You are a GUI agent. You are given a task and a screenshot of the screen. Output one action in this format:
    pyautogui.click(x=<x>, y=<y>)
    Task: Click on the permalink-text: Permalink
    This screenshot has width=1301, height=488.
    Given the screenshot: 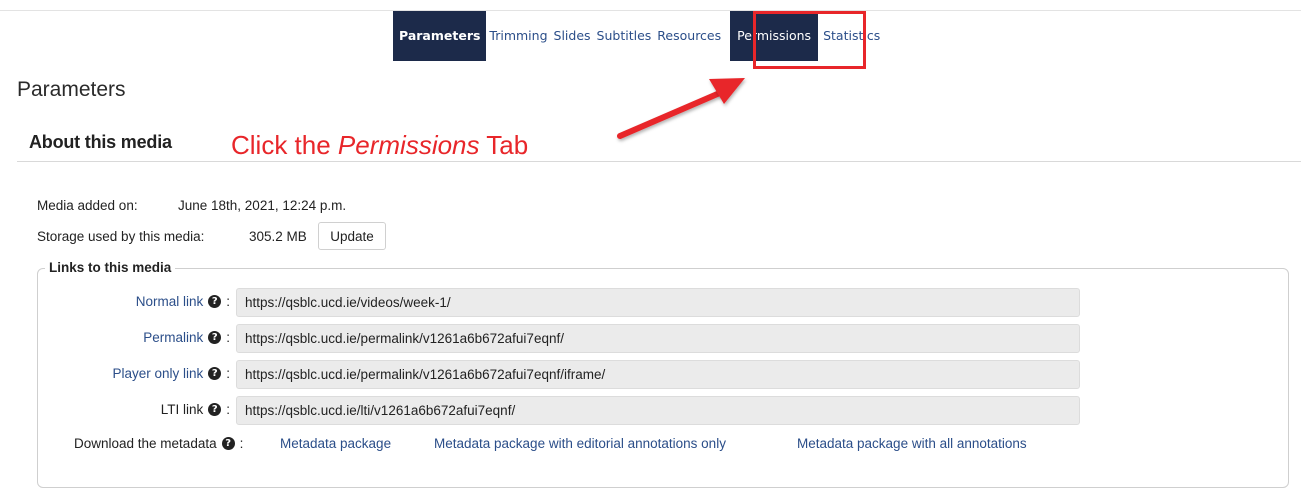 What is the action you would take?
    pyautogui.click(x=173, y=337)
    